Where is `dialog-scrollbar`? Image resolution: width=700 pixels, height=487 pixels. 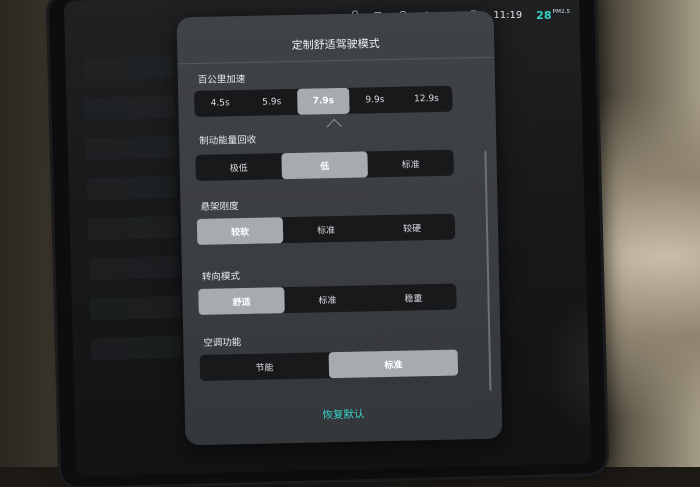
dialog-scrollbar is located at coordinates (488, 270).